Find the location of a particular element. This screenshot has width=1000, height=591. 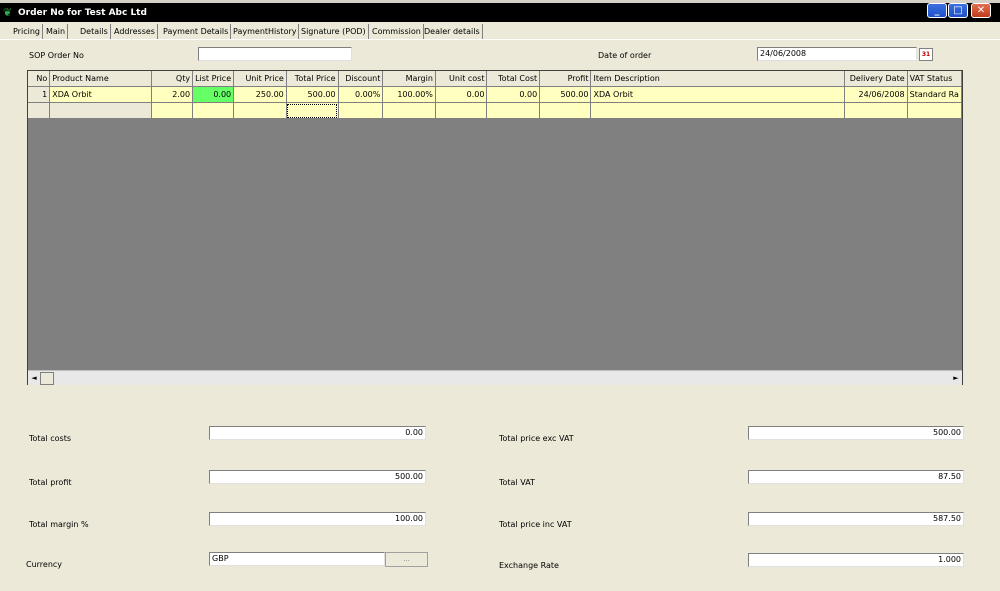

price-inc-vat-label: Total price inc VAT is located at coordinates (535, 524).